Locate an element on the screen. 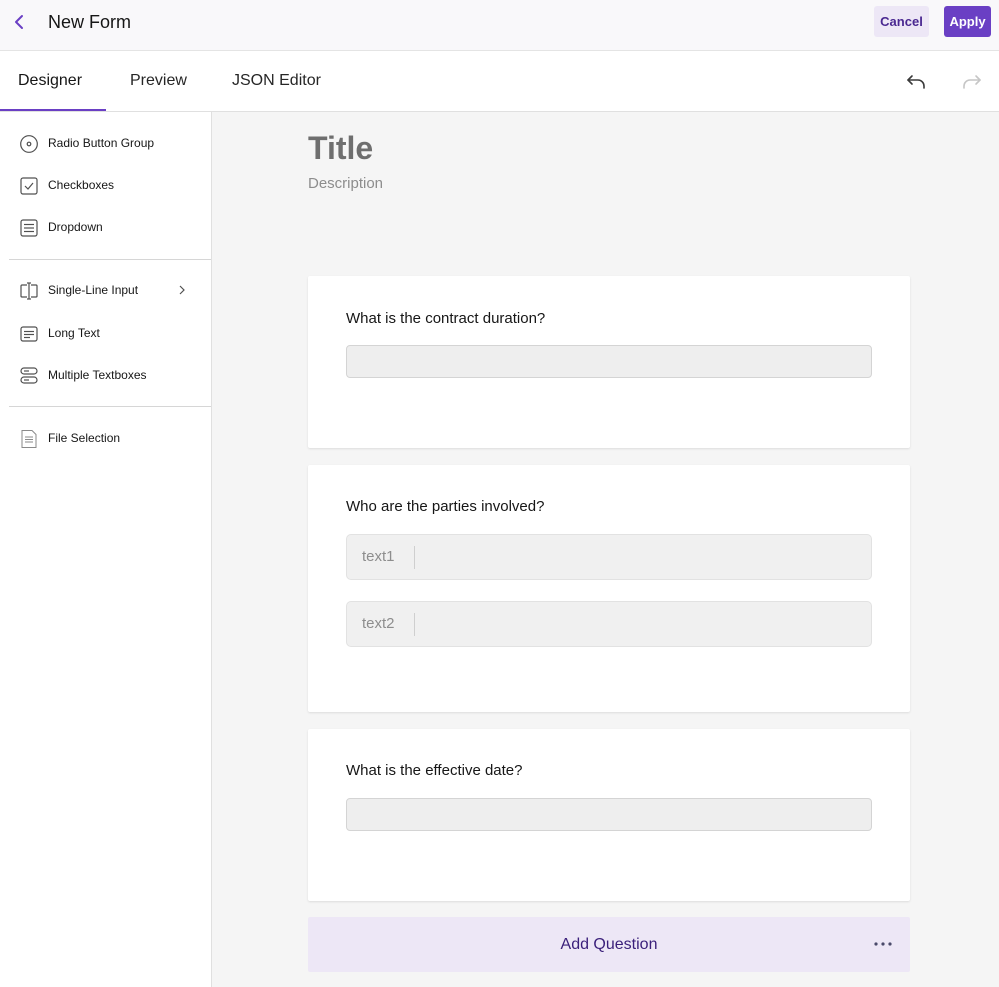 The width and height of the screenshot is (999, 987). question-title: Who are the parties involved? is located at coordinates (445, 506).